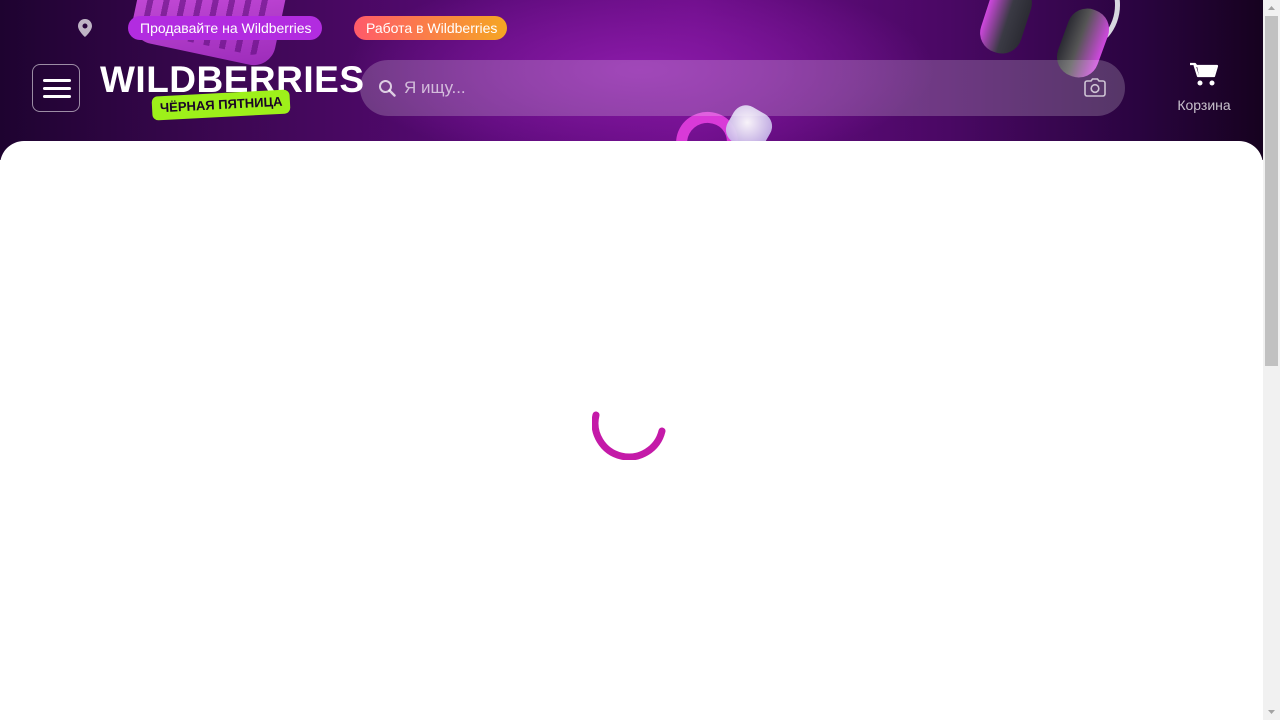  What do you see at coordinates (1095, 88) in the screenshot?
I see `camera-icon` at bounding box center [1095, 88].